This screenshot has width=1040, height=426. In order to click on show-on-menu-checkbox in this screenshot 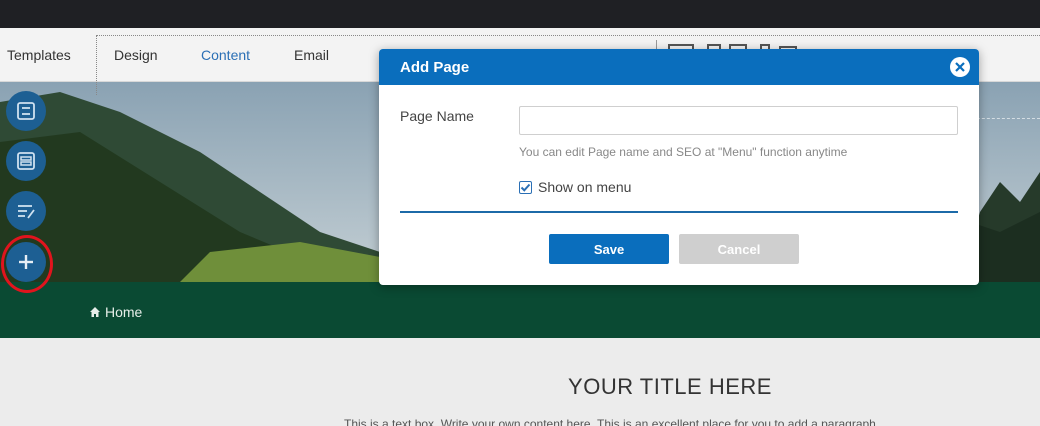, I will do `click(525, 187)`.